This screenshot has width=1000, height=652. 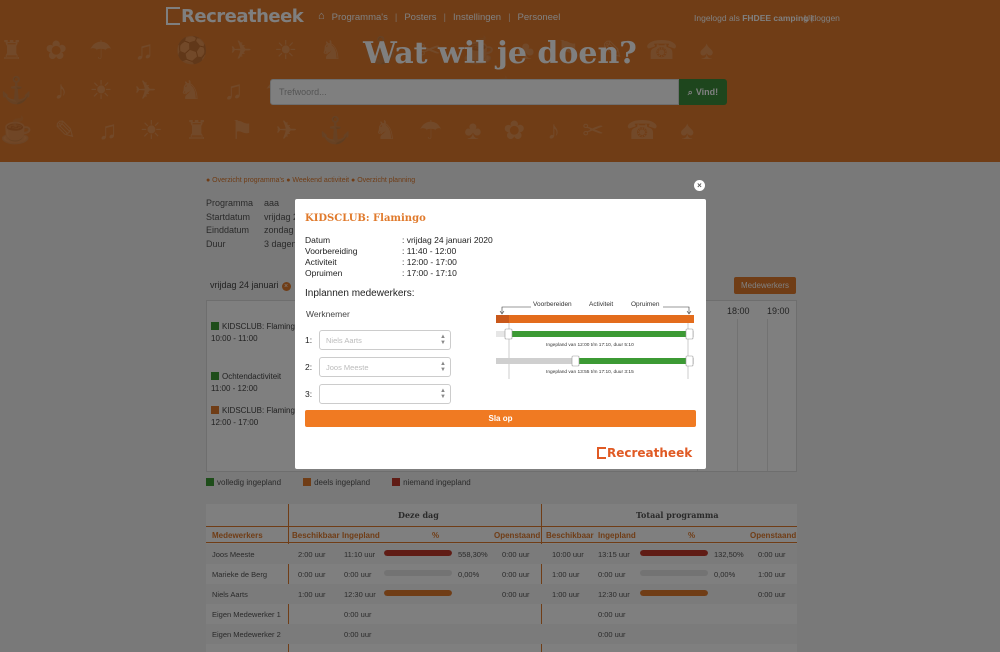 What do you see at coordinates (360, 293) in the screenshot?
I see `section-title: Inplannen medewerkers:` at bounding box center [360, 293].